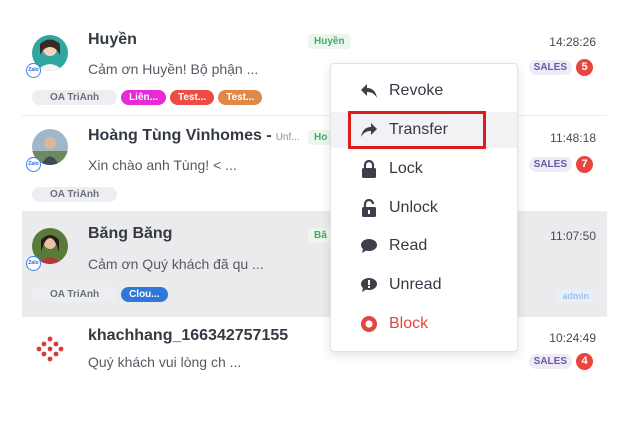 The width and height of the screenshot is (621, 423). I want to click on menu-item-read: Read, so click(424, 246).